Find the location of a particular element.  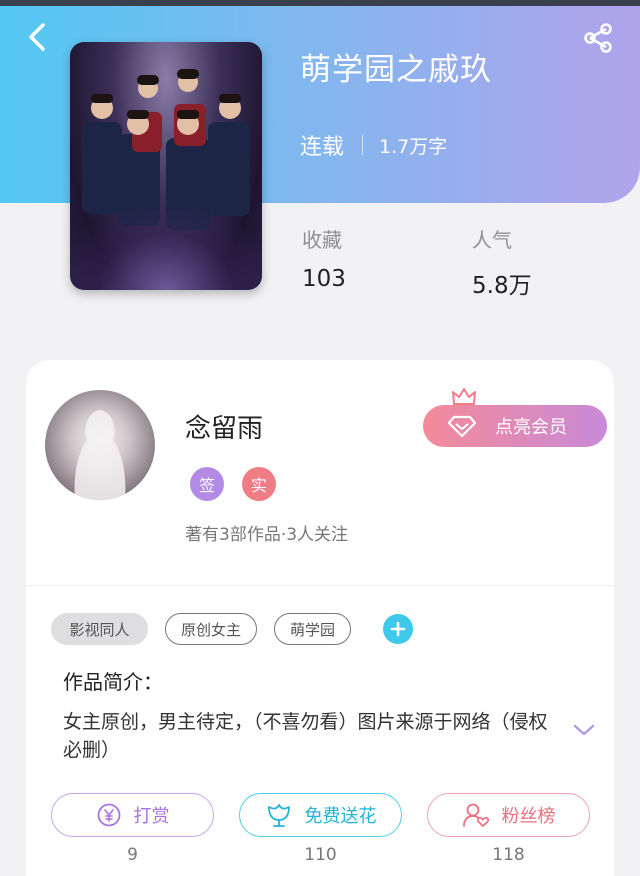

tag-series: 萌学园 is located at coordinates (312, 629).